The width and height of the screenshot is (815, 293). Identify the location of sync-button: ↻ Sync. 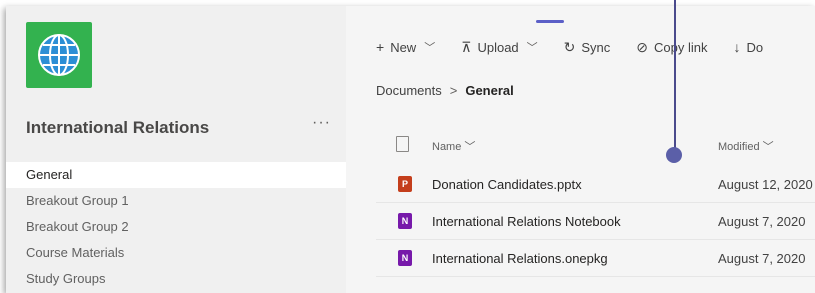
(587, 47).